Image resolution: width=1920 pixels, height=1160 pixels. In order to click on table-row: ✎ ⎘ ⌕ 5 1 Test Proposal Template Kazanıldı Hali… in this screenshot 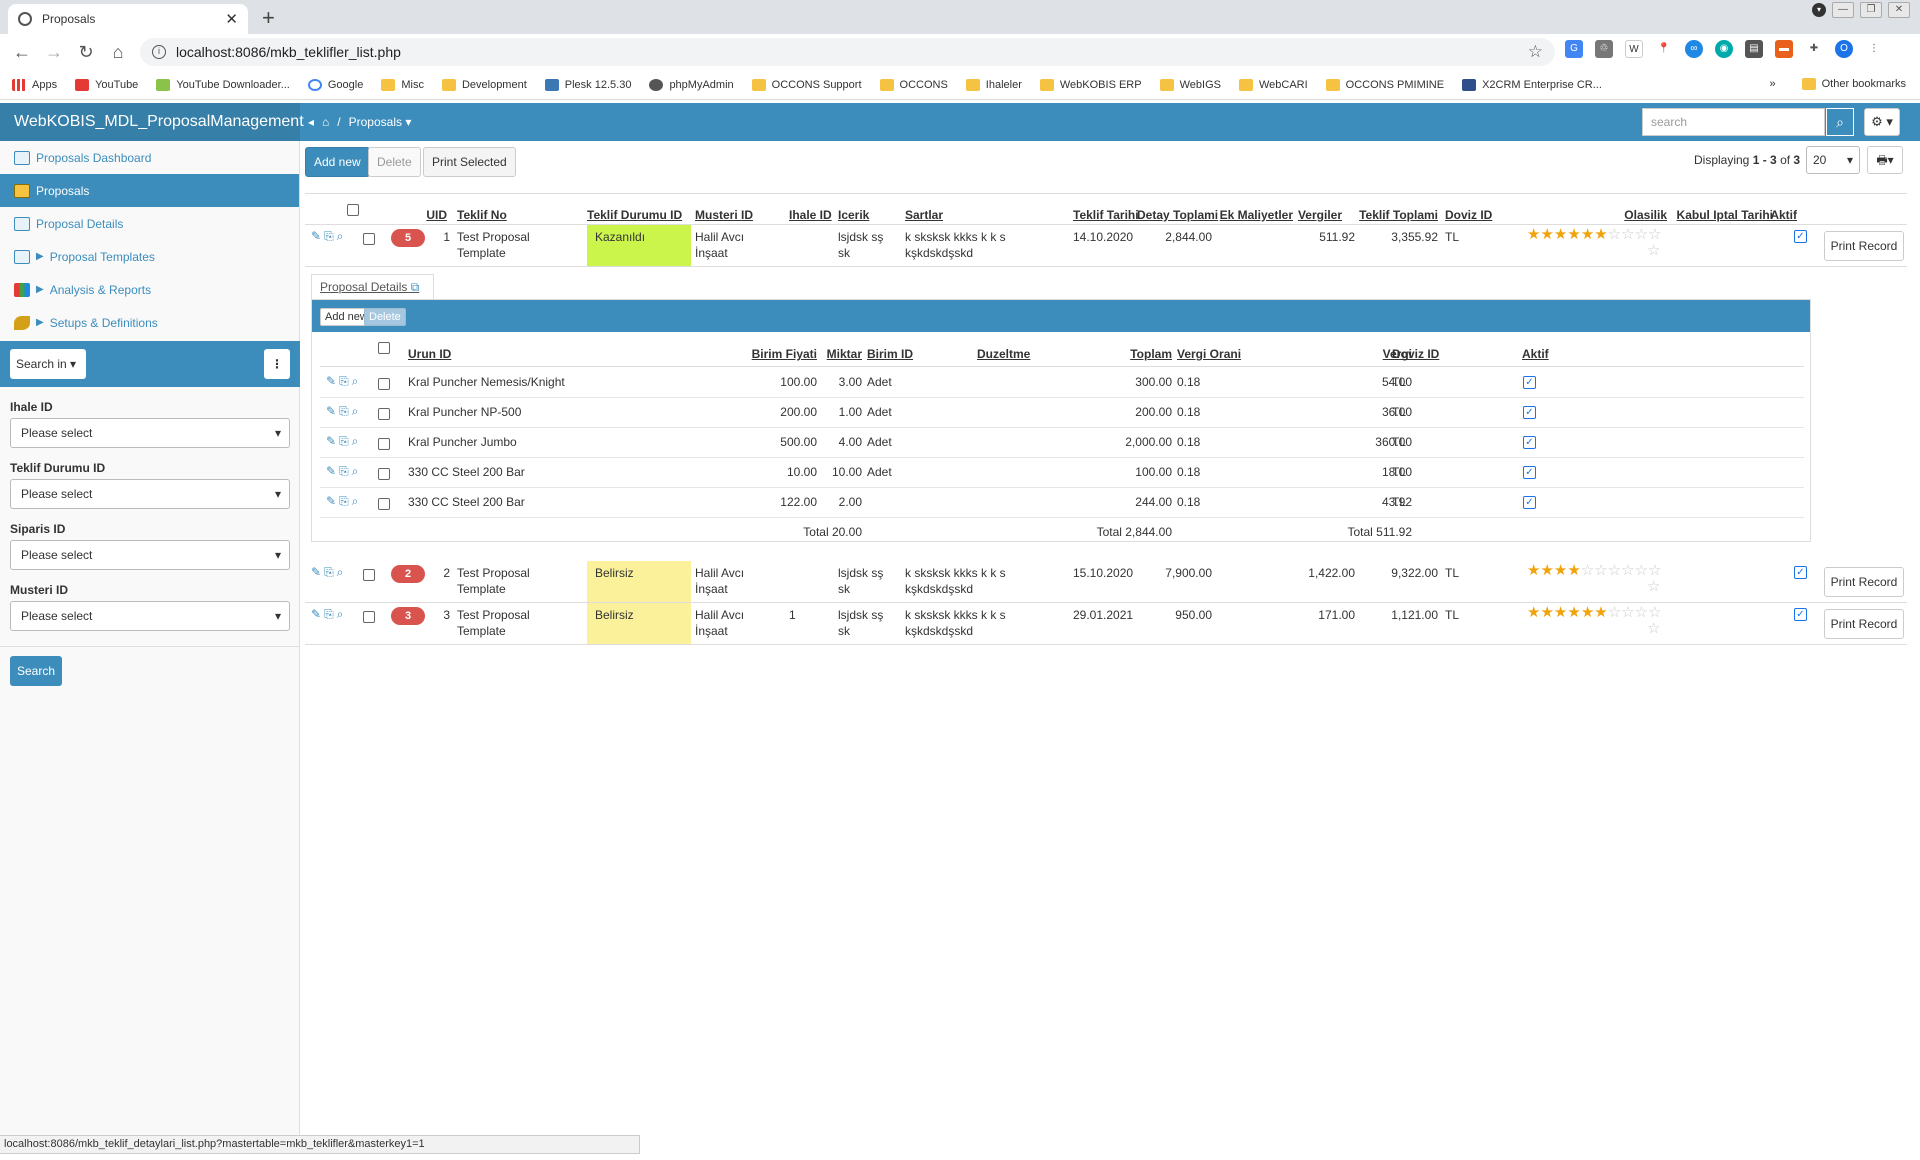, I will do `click(1106, 246)`.